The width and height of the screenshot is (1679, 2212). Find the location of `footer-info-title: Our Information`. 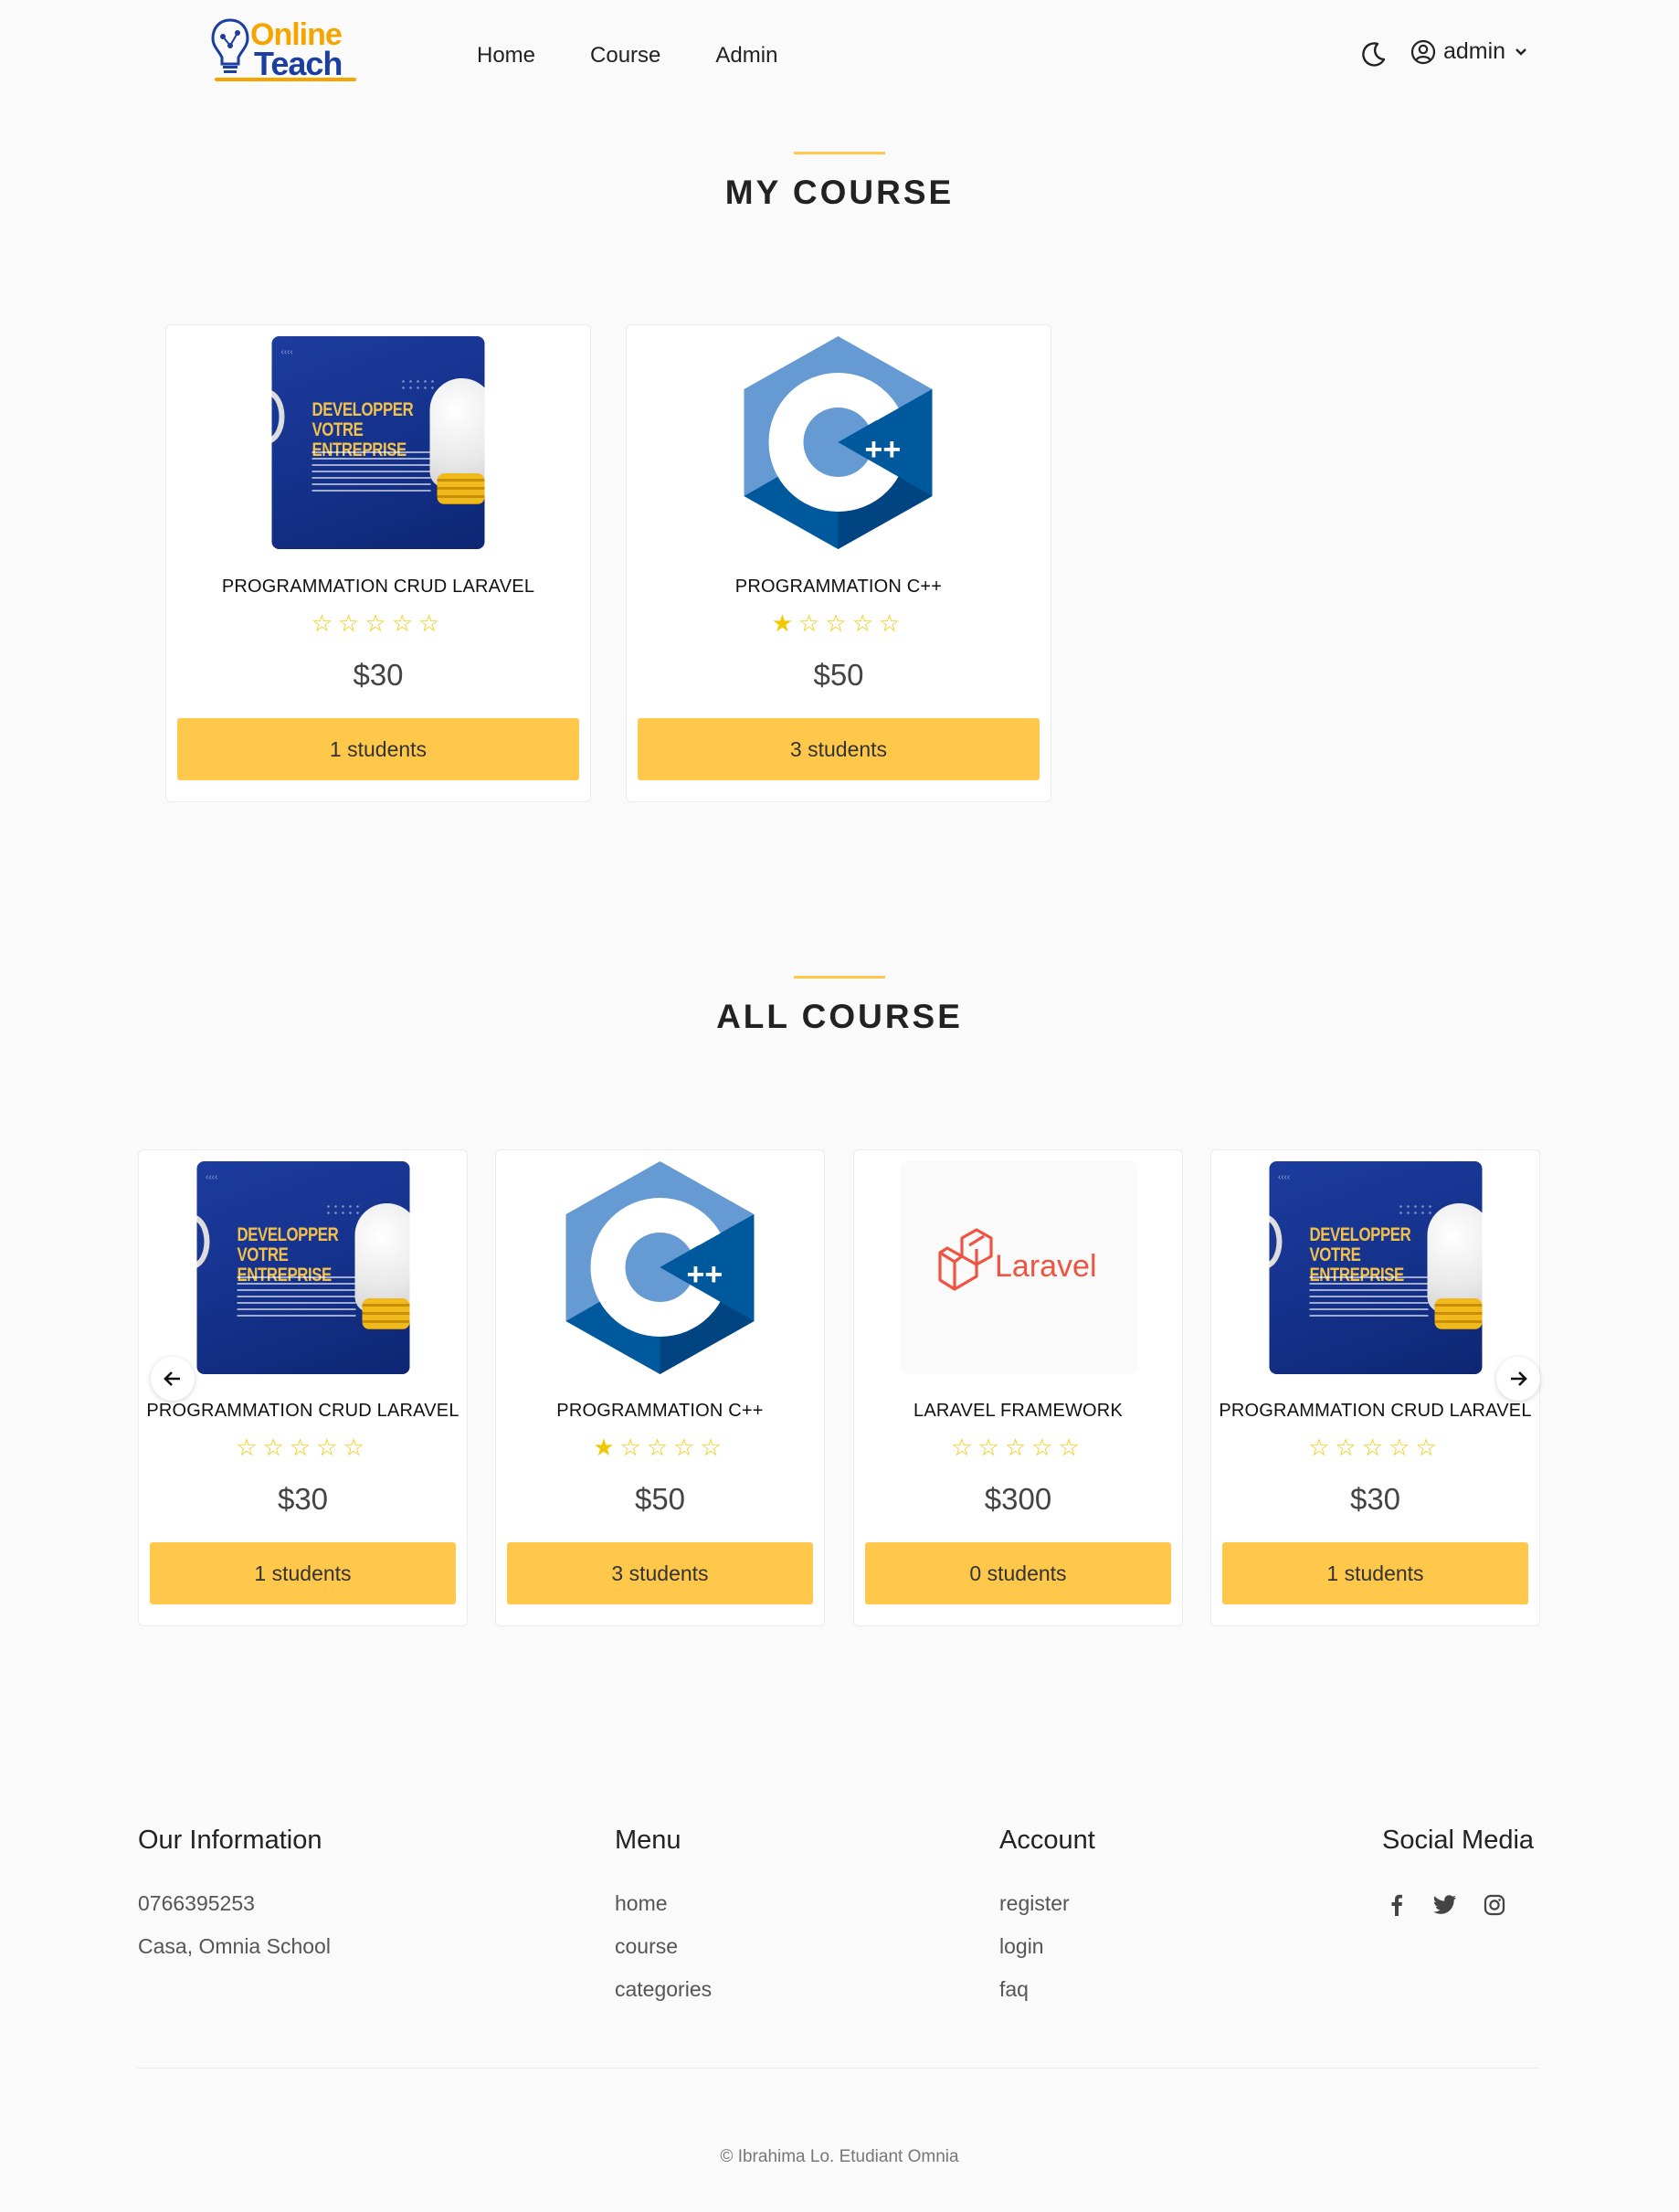

footer-info-title: Our Information is located at coordinates (230, 1840).